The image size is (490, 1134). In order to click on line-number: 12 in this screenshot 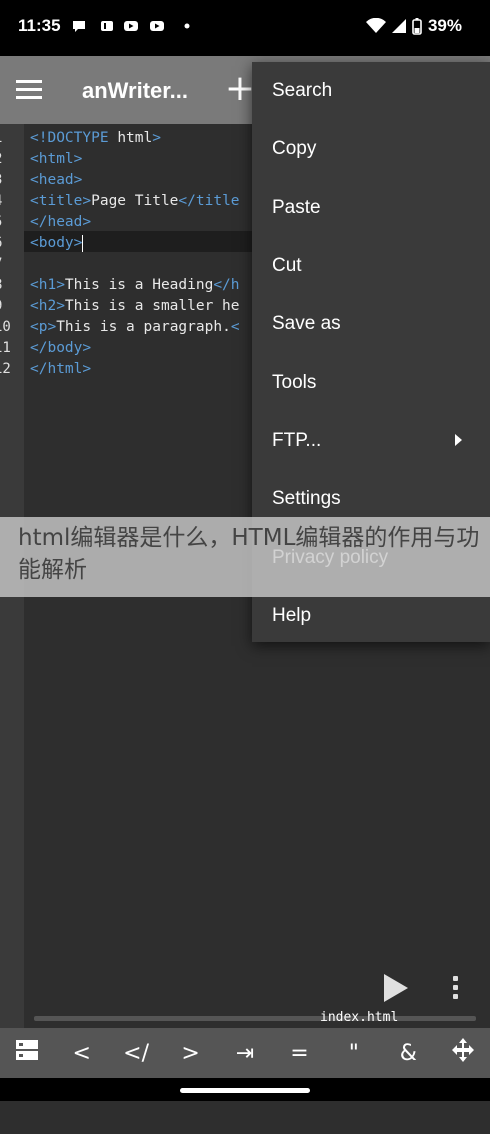, I will do `click(5, 369)`.